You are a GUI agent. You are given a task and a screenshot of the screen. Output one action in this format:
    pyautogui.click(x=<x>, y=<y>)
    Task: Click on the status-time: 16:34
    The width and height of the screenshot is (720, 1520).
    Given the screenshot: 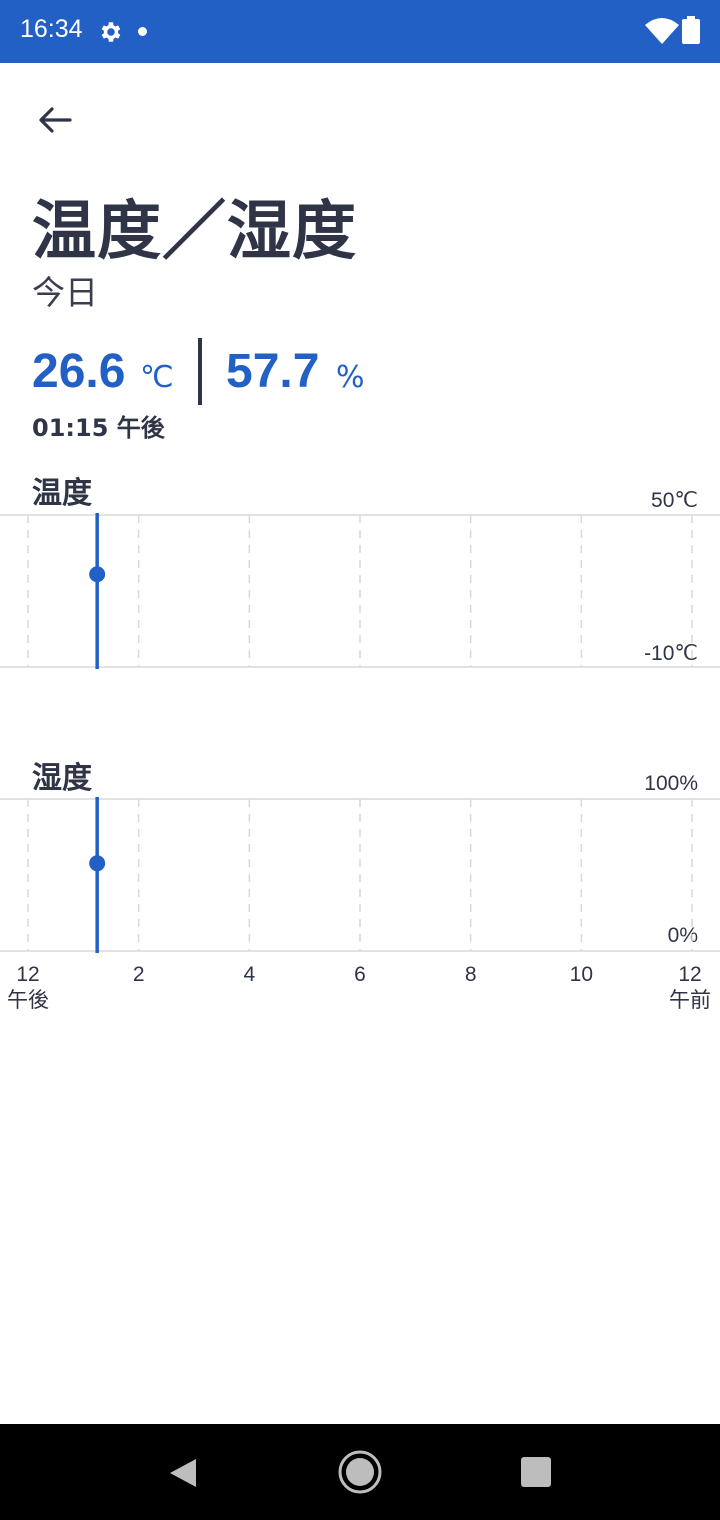 What is the action you would take?
    pyautogui.click(x=51, y=29)
    